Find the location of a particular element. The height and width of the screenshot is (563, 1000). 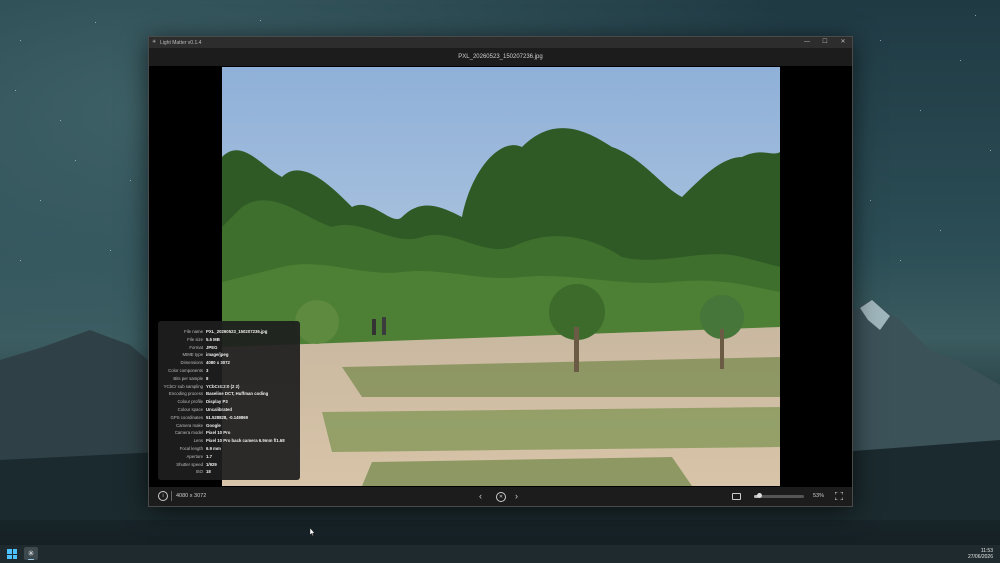

metadata-value: Pixel 10 Pro back camera 6.9mm f/1.68 is located at coordinates (245, 441).